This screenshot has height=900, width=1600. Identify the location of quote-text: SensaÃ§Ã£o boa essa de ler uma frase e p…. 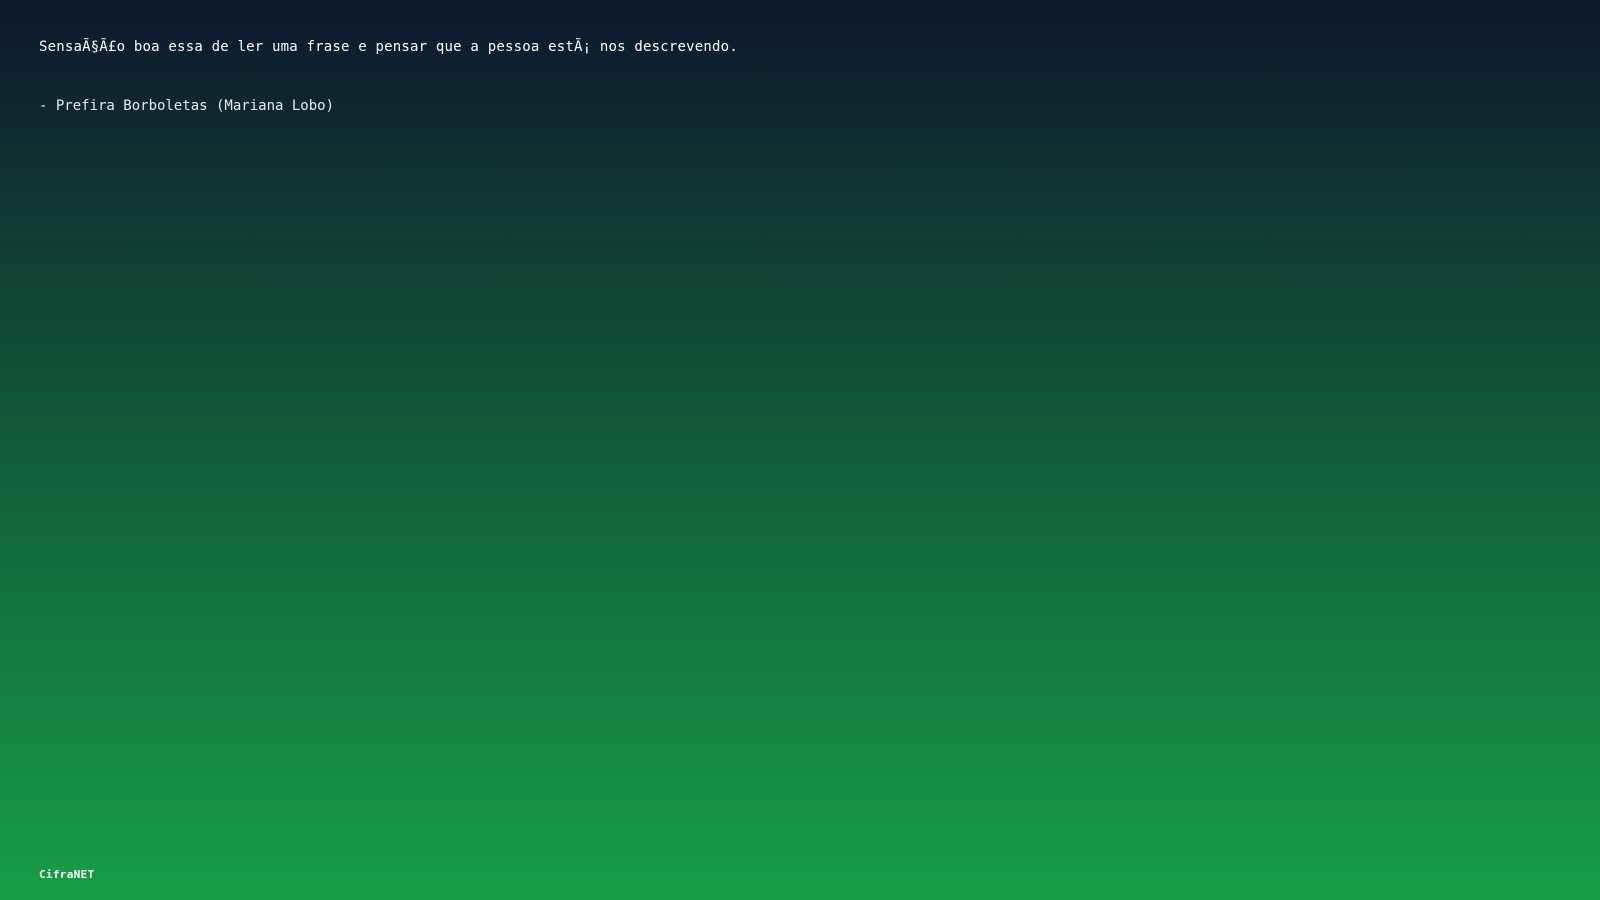
(388, 47).